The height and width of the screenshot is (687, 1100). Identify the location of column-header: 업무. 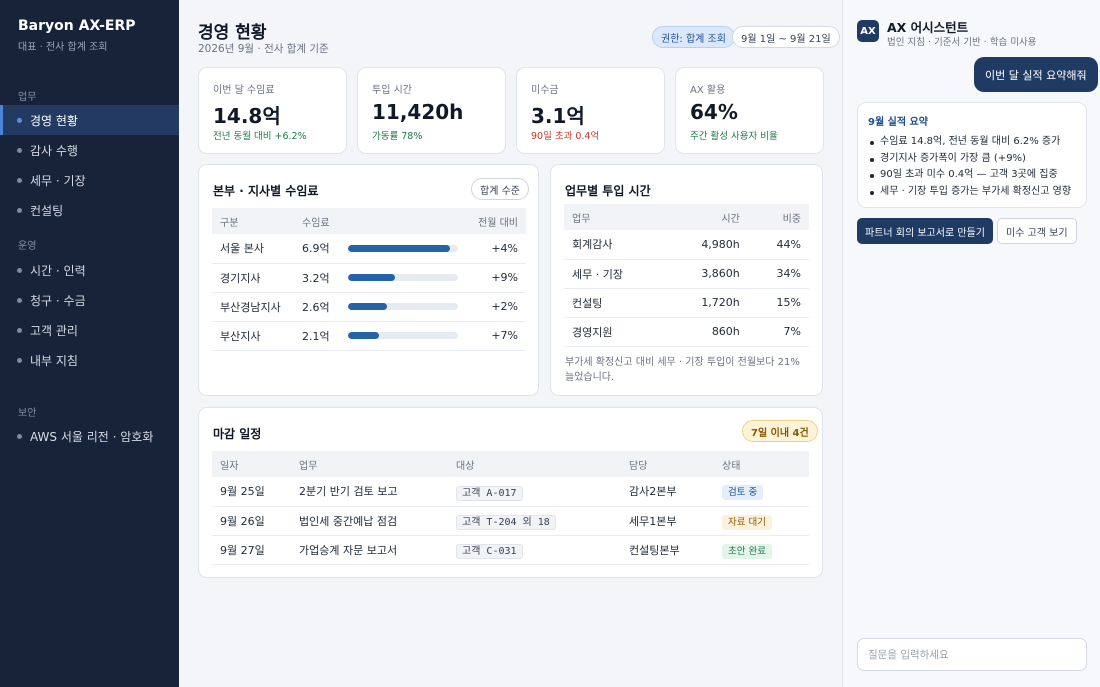
(615, 217).